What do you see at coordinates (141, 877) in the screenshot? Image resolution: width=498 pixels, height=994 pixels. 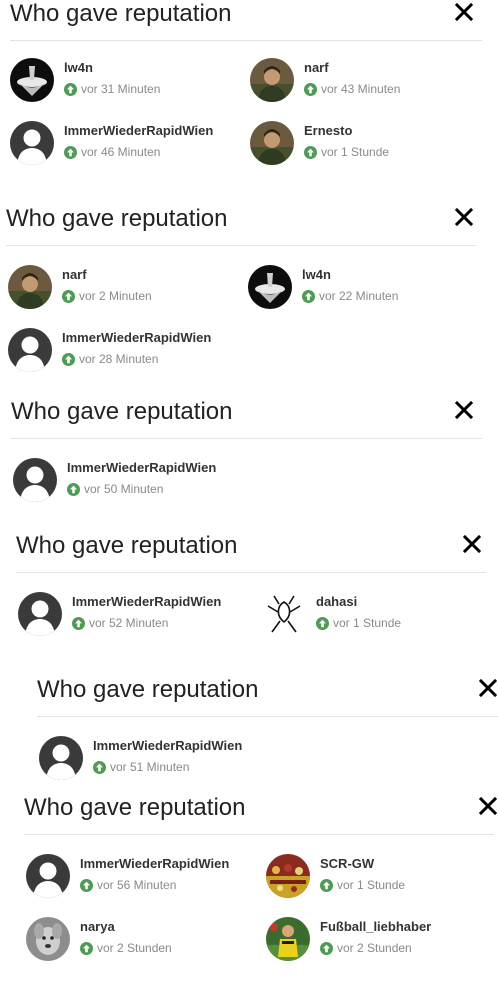 I see `list-item: ImmerWiederRapidWien vor 56 Minuten` at bounding box center [141, 877].